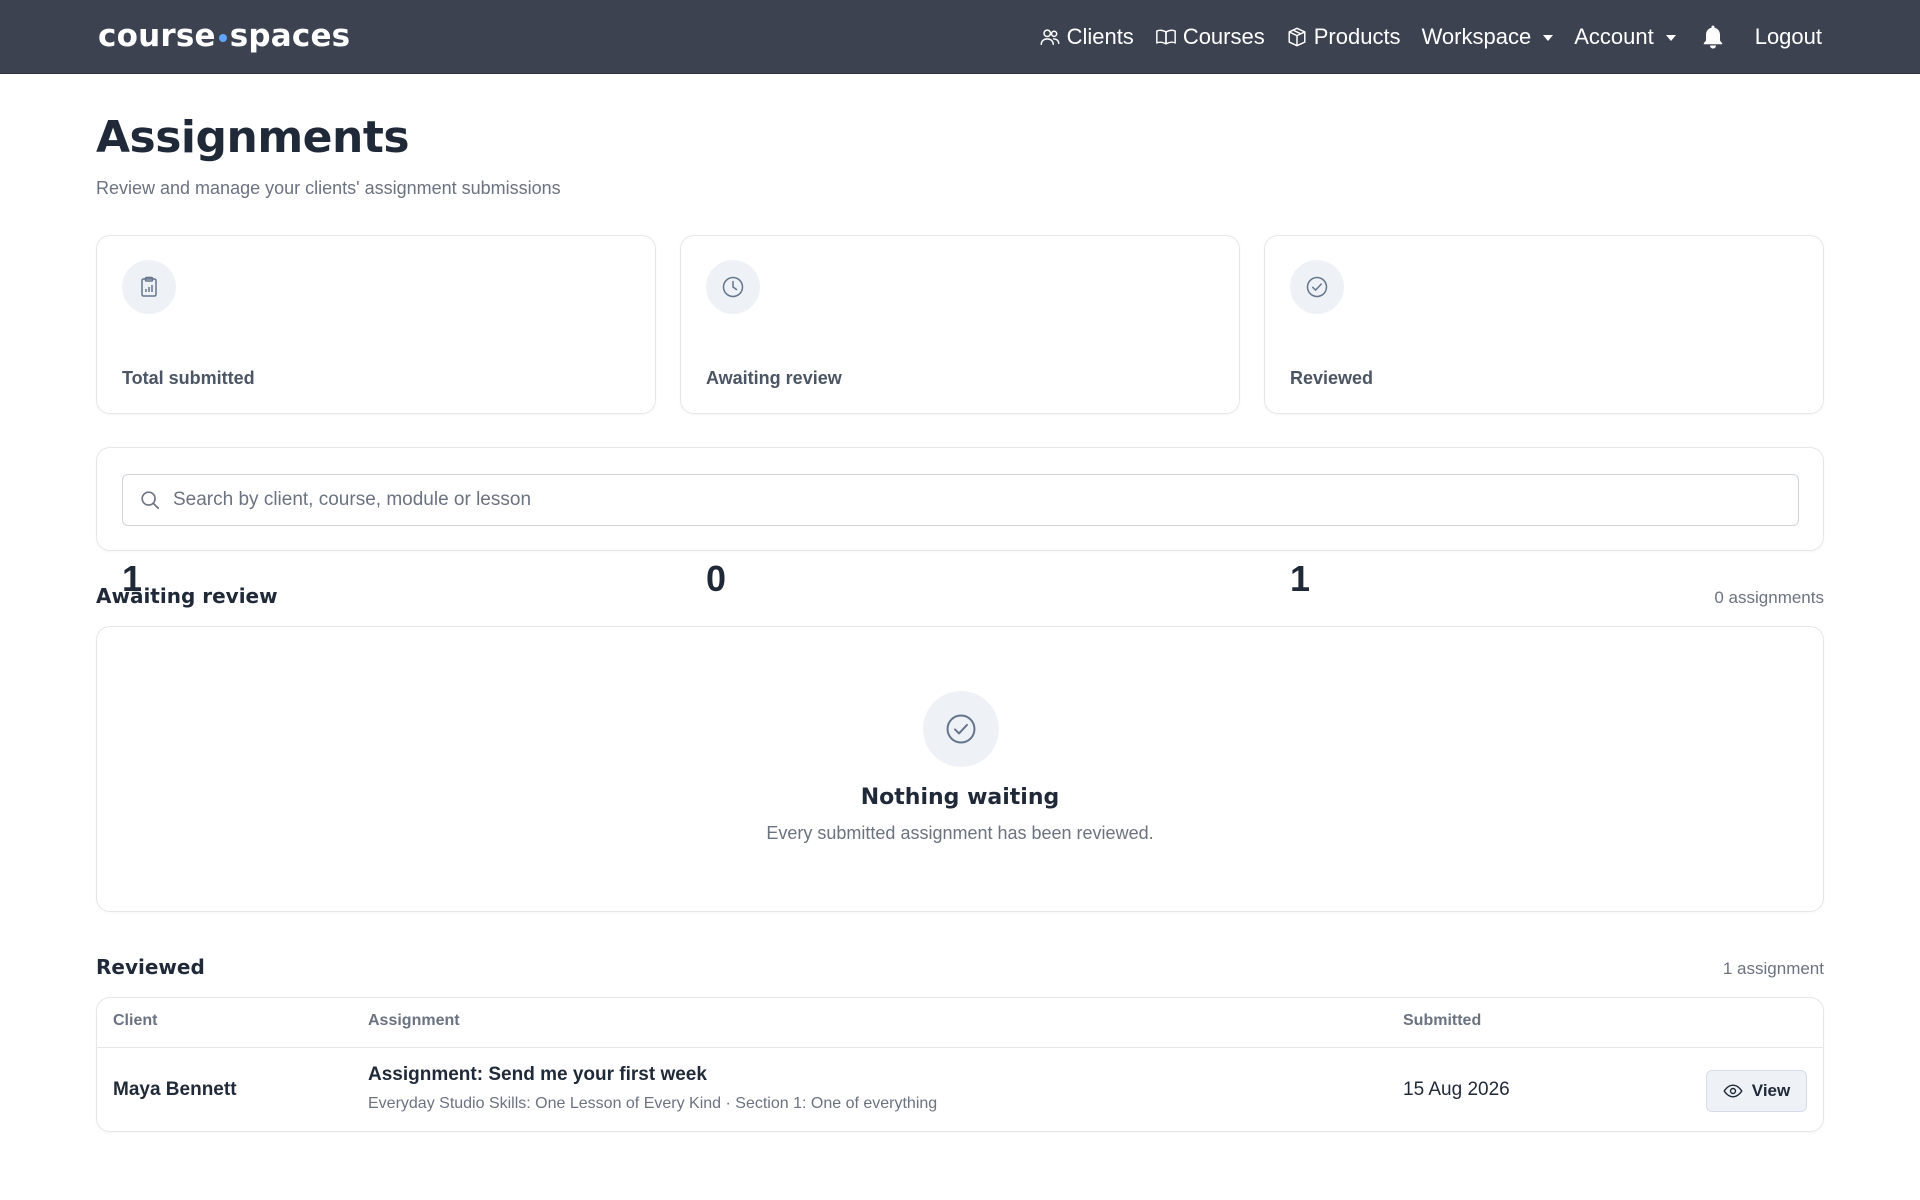 This screenshot has width=1920, height=1200. I want to click on brand-dot, so click(222, 38).